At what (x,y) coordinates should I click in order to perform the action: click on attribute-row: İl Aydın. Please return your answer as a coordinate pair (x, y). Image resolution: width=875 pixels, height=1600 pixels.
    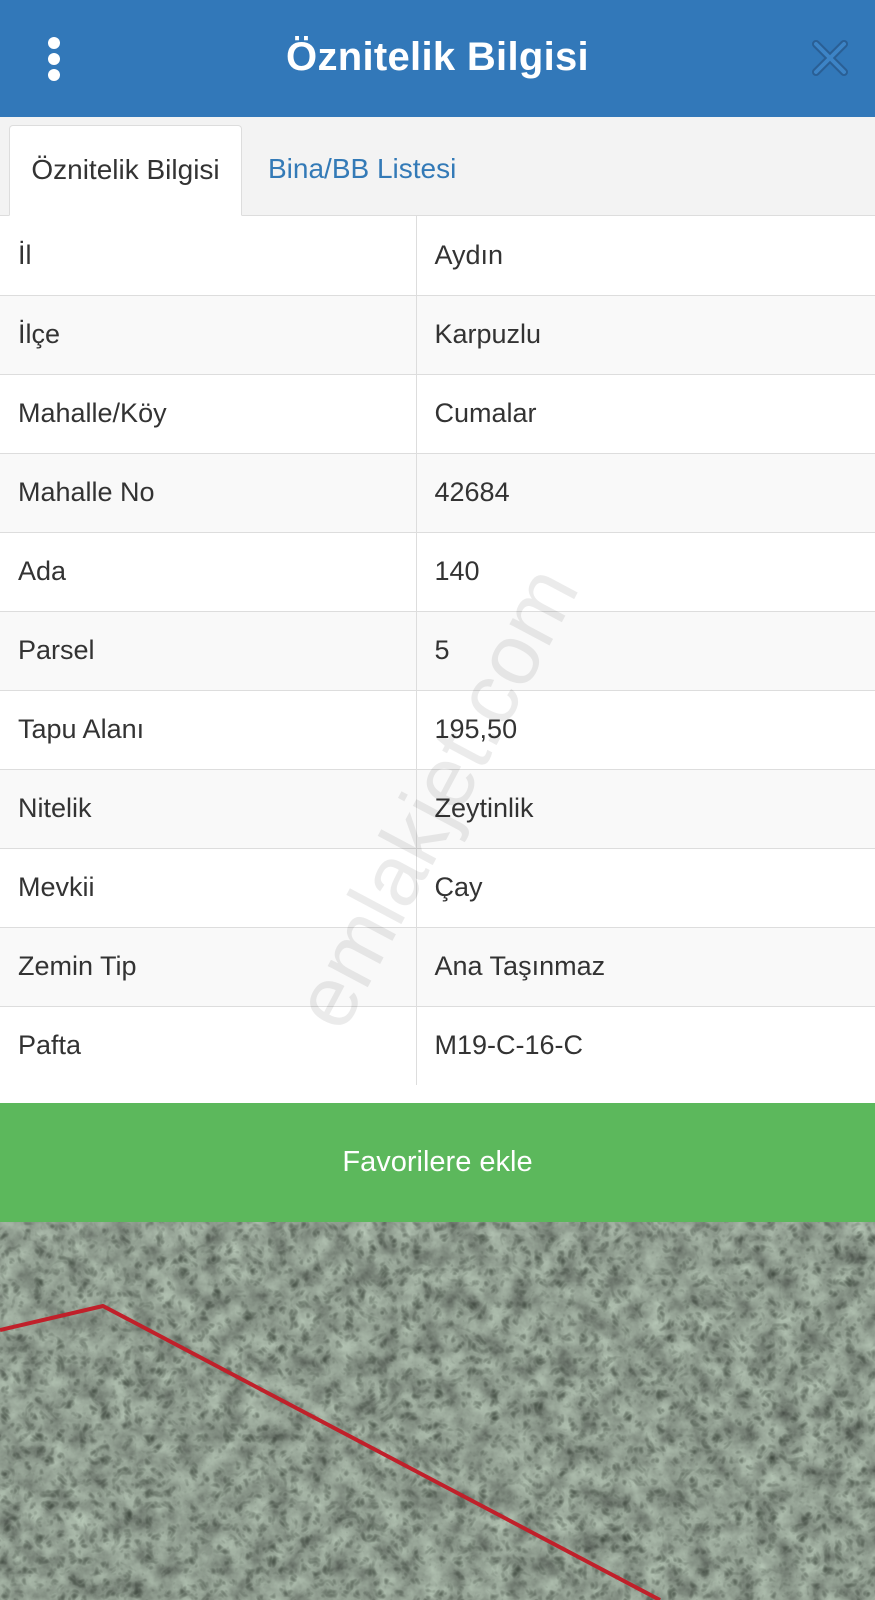
    Looking at the image, I should click on (437, 255).